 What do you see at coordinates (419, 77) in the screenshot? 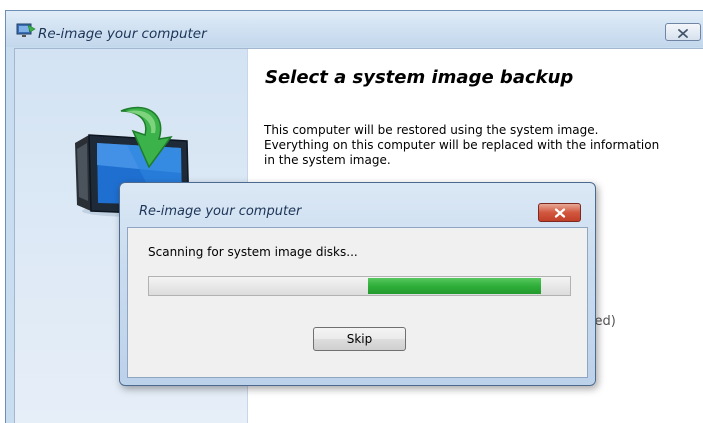
I see `page-heading: Select a system image backup` at bounding box center [419, 77].